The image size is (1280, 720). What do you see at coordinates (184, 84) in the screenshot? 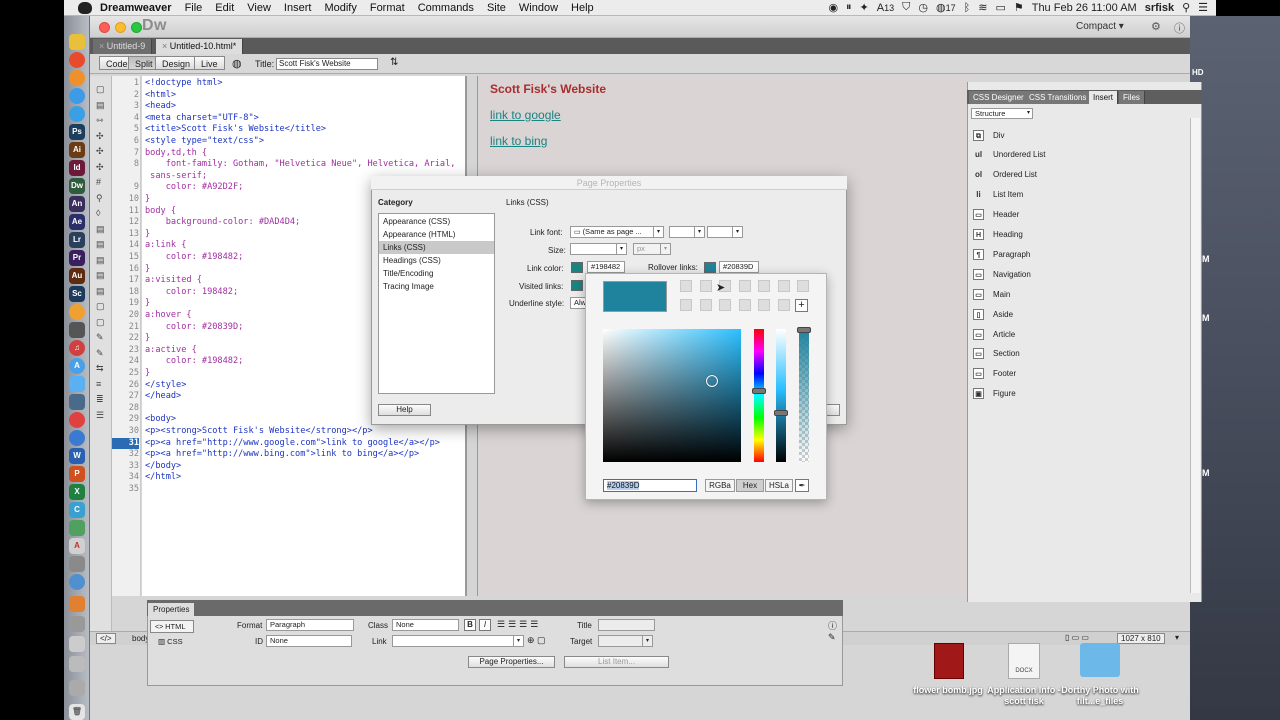
I see `code-line: <!doctype html>` at bounding box center [184, 84].